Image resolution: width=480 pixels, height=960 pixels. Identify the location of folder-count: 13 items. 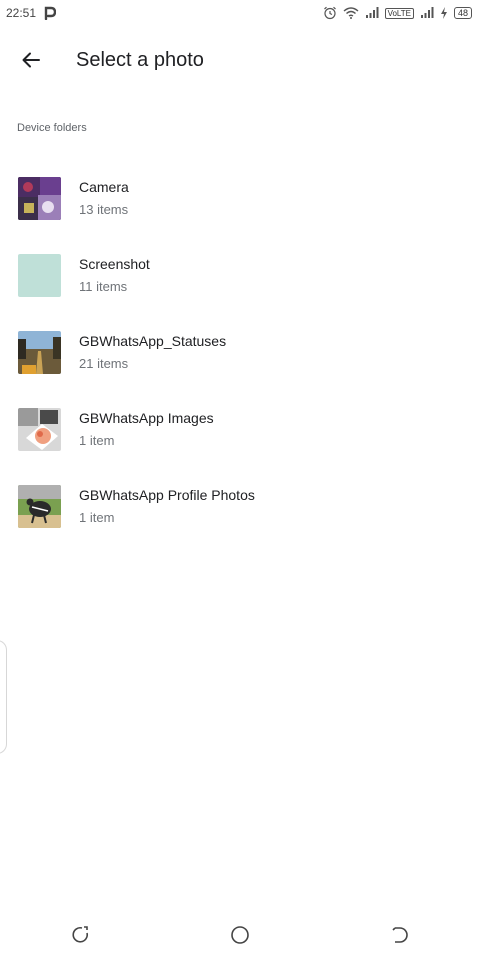
(104, 209).